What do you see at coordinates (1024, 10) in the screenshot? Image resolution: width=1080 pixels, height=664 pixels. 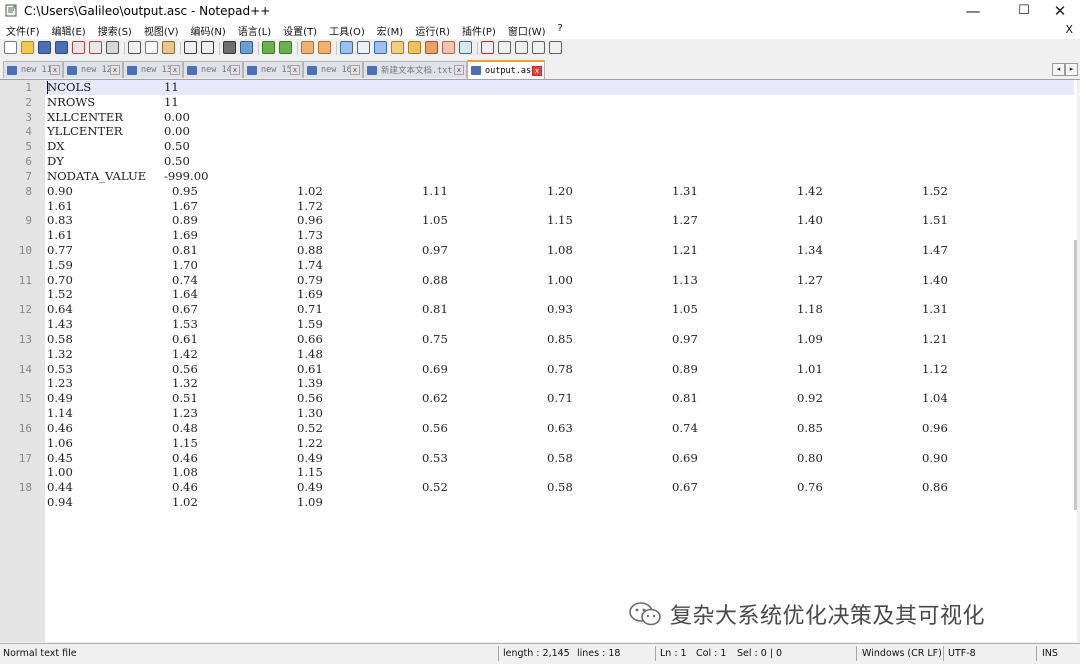 I see `maximize-button: ☐` at bounding box center [1024, 10].